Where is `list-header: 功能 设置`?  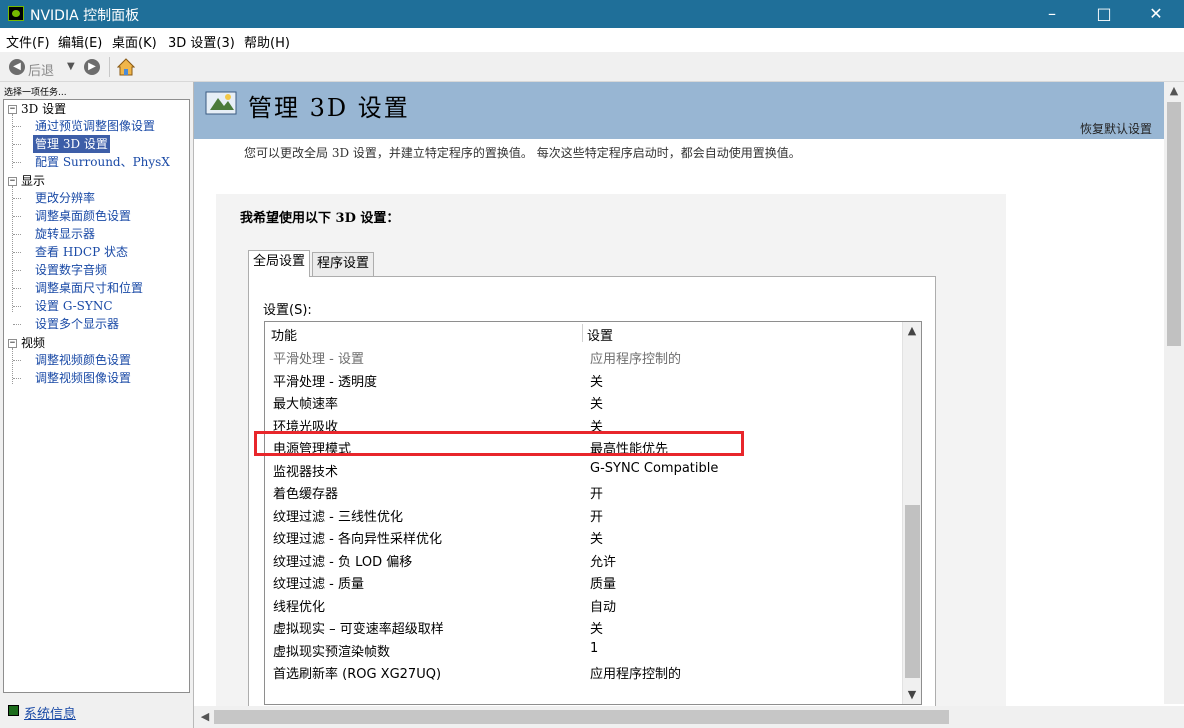 list-header: 功能 设置 is located at coordinates (583, 333).